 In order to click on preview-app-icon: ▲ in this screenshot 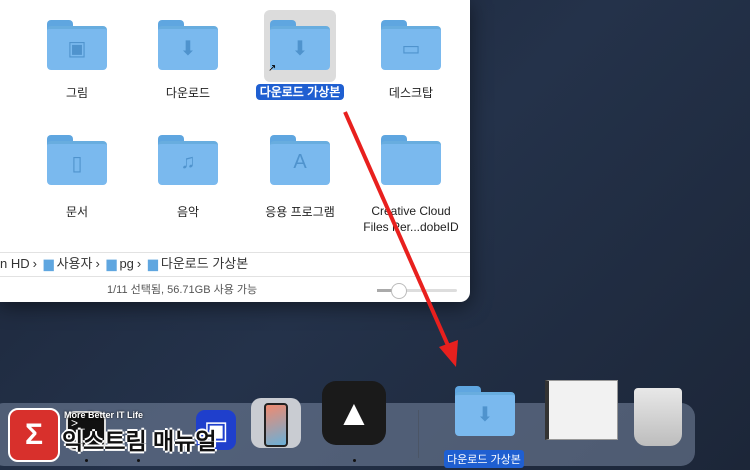, I will do `click(354, 413)`.